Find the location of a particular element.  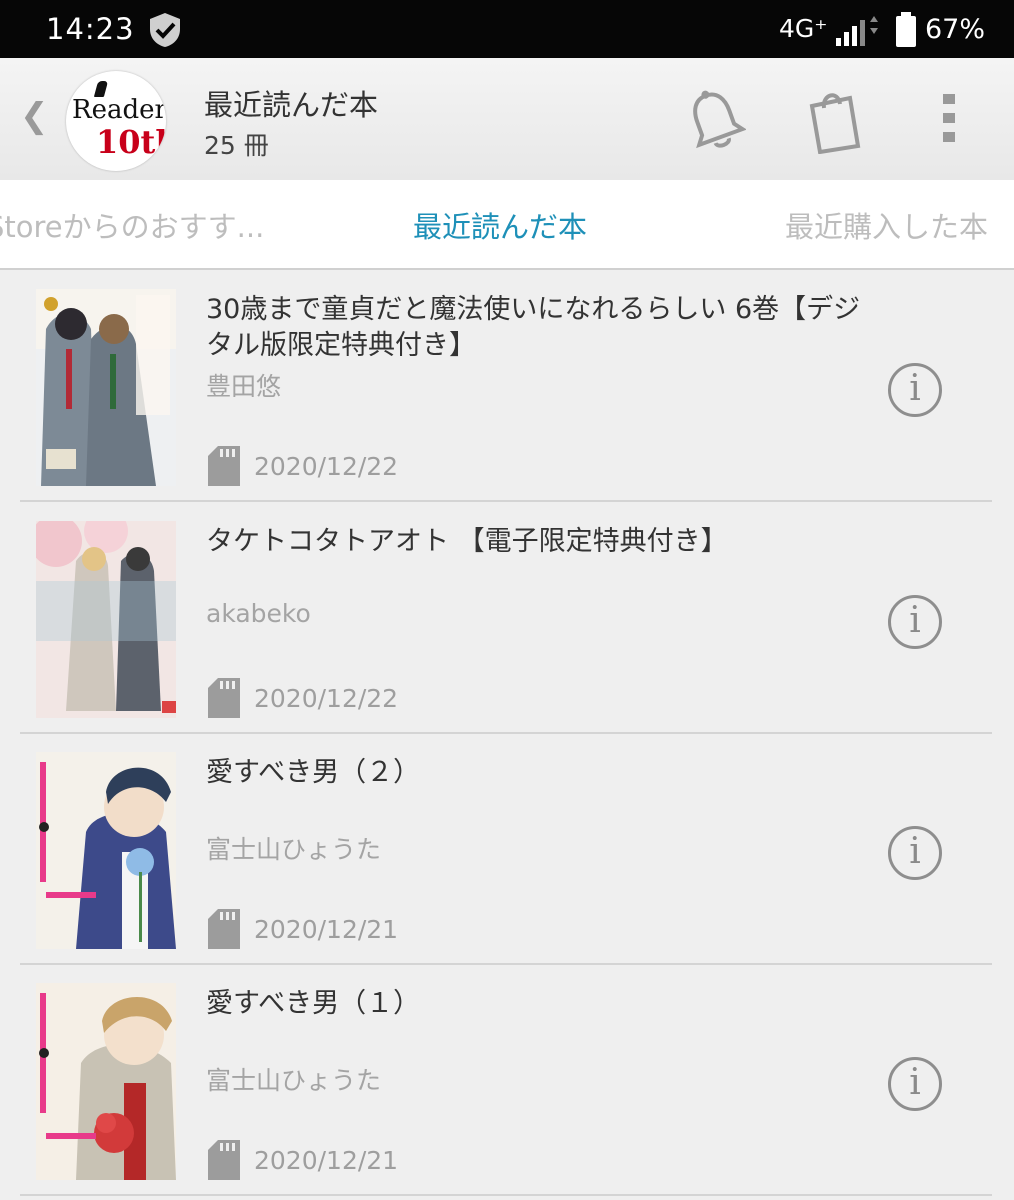

book-author: akabeko is located at coordinates (258, 613).